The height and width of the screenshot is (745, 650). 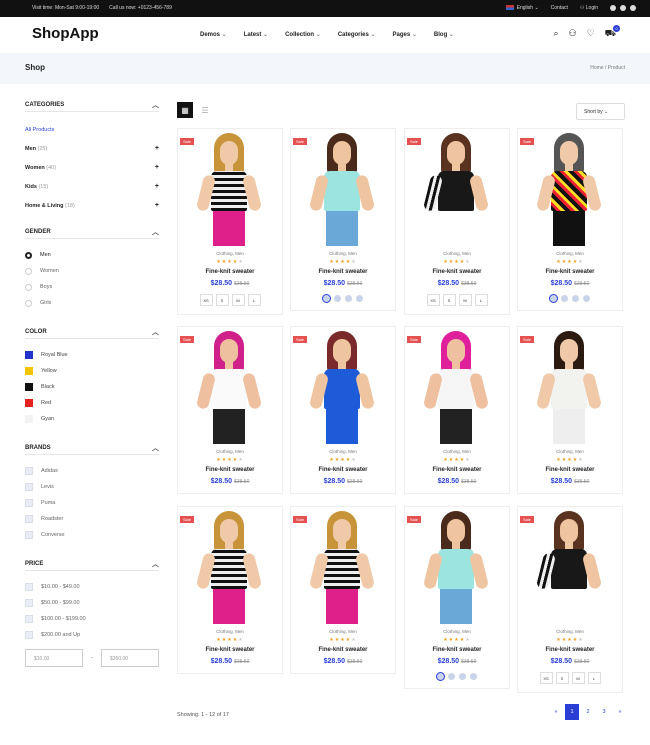 I want to click on nav-blog: Blog, so click(x=444, y=34).